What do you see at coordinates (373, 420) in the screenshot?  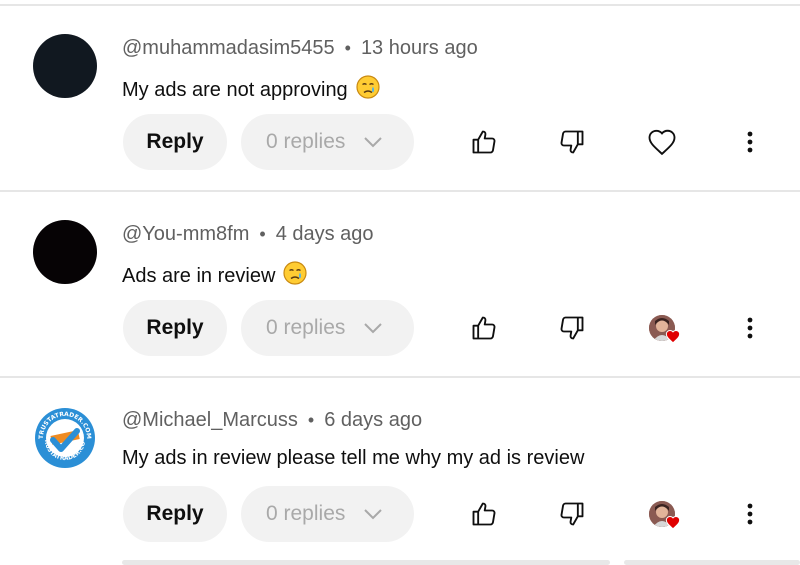 I see `comment-time: 6 days ago` at bounding box center [373, 420].